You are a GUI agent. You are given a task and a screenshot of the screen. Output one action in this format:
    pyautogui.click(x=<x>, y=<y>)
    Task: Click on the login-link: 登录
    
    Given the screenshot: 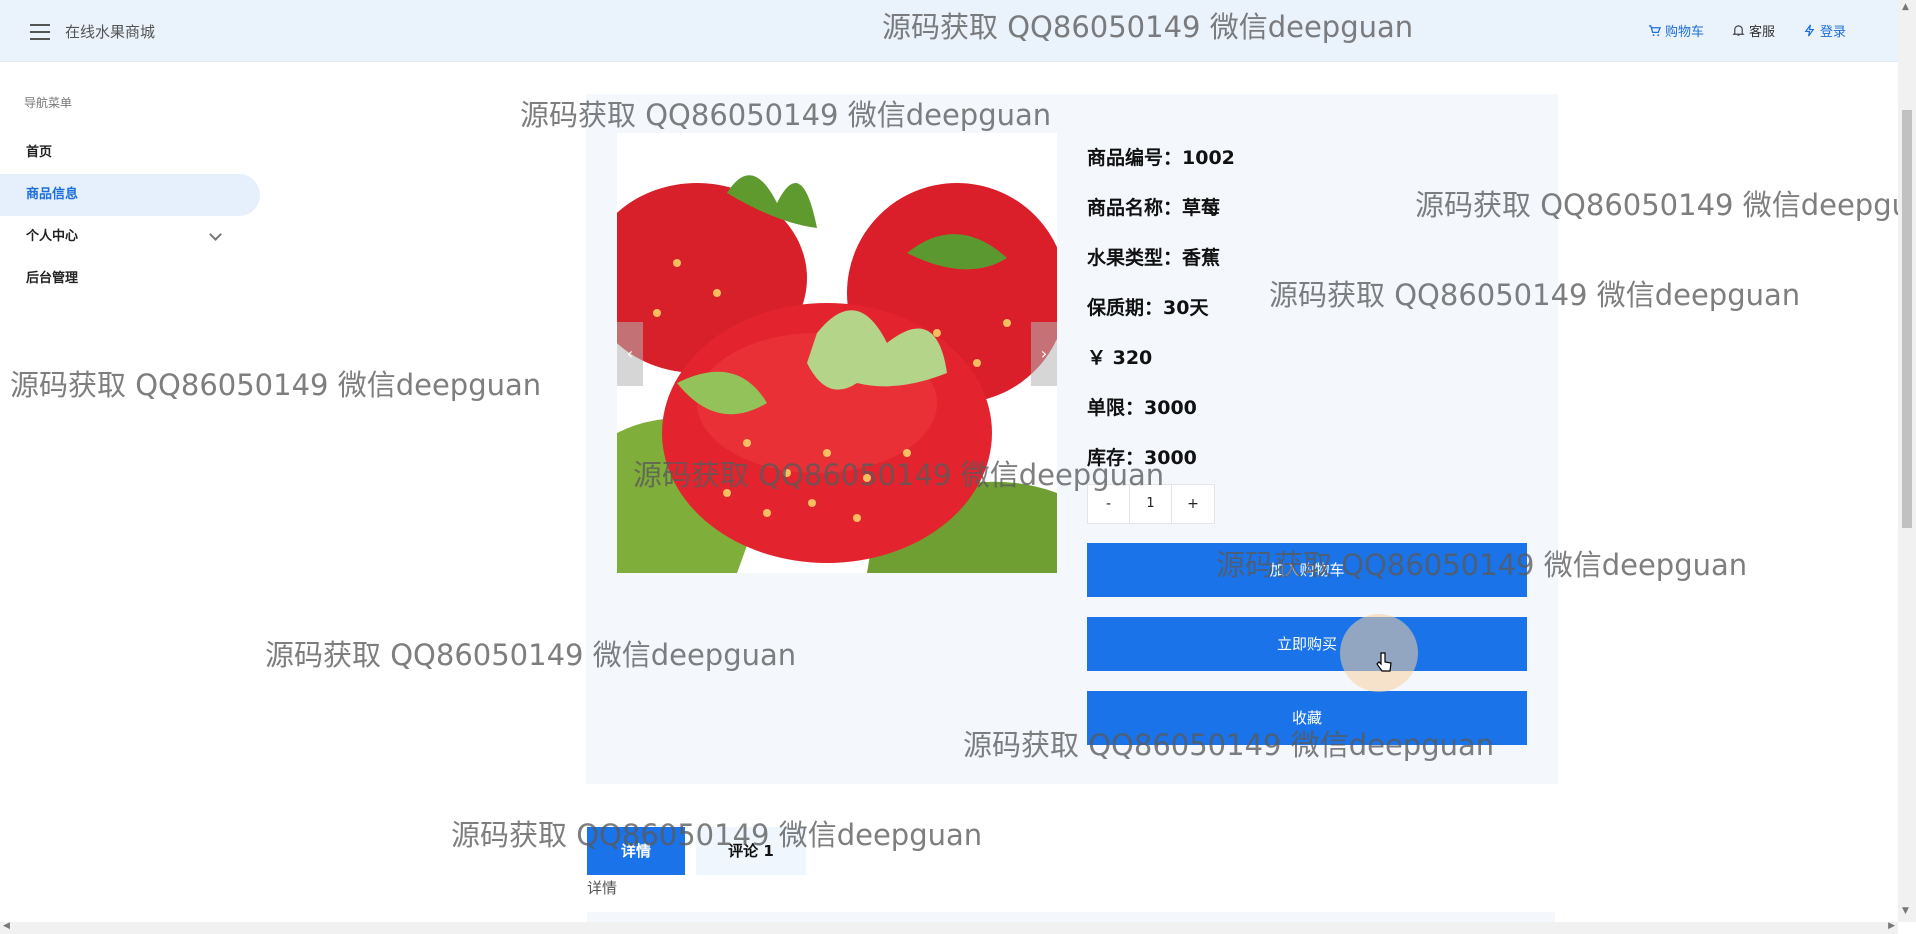 What is the action you would take?
    pyautogui.click(x=1824, y=30)
    